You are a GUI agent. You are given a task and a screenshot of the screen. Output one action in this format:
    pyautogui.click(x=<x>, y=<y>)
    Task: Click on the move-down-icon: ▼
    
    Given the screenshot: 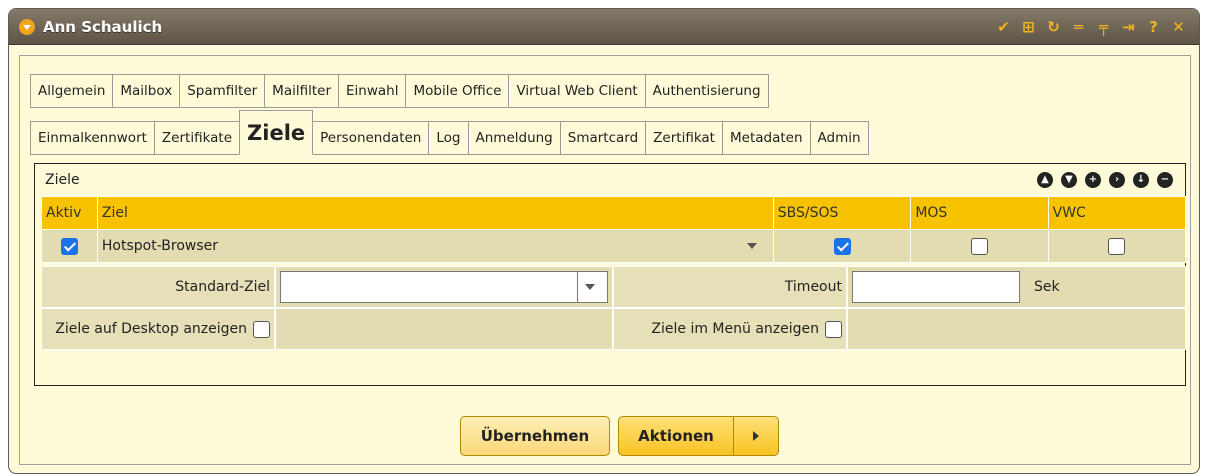 What is the action you would take?
    pyautogui.click(x=1069, y=180)
    